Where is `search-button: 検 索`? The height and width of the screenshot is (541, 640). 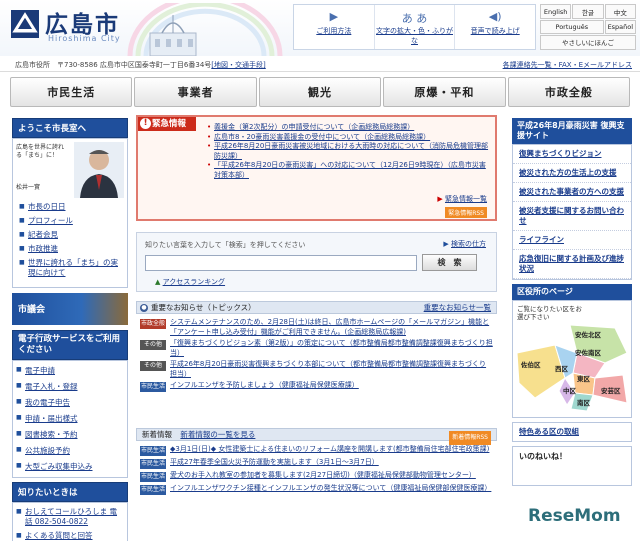
search-button: 検 索 is located at coordinates (449, 262).